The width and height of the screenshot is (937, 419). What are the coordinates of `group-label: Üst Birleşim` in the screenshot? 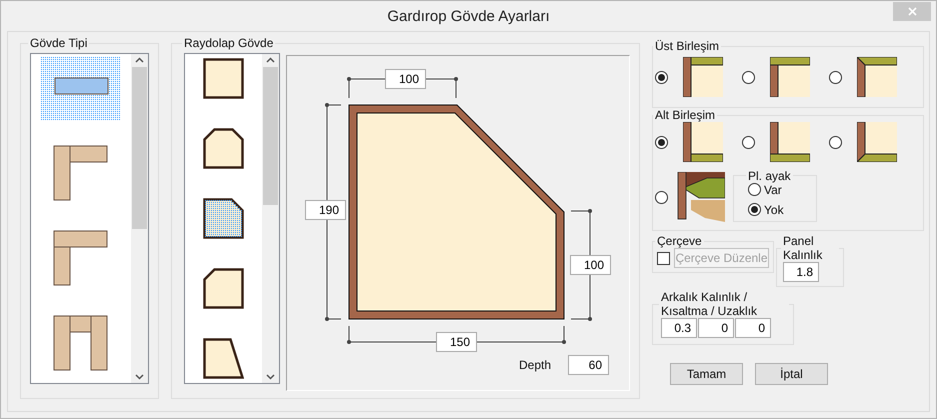 It's located at (687, 46).